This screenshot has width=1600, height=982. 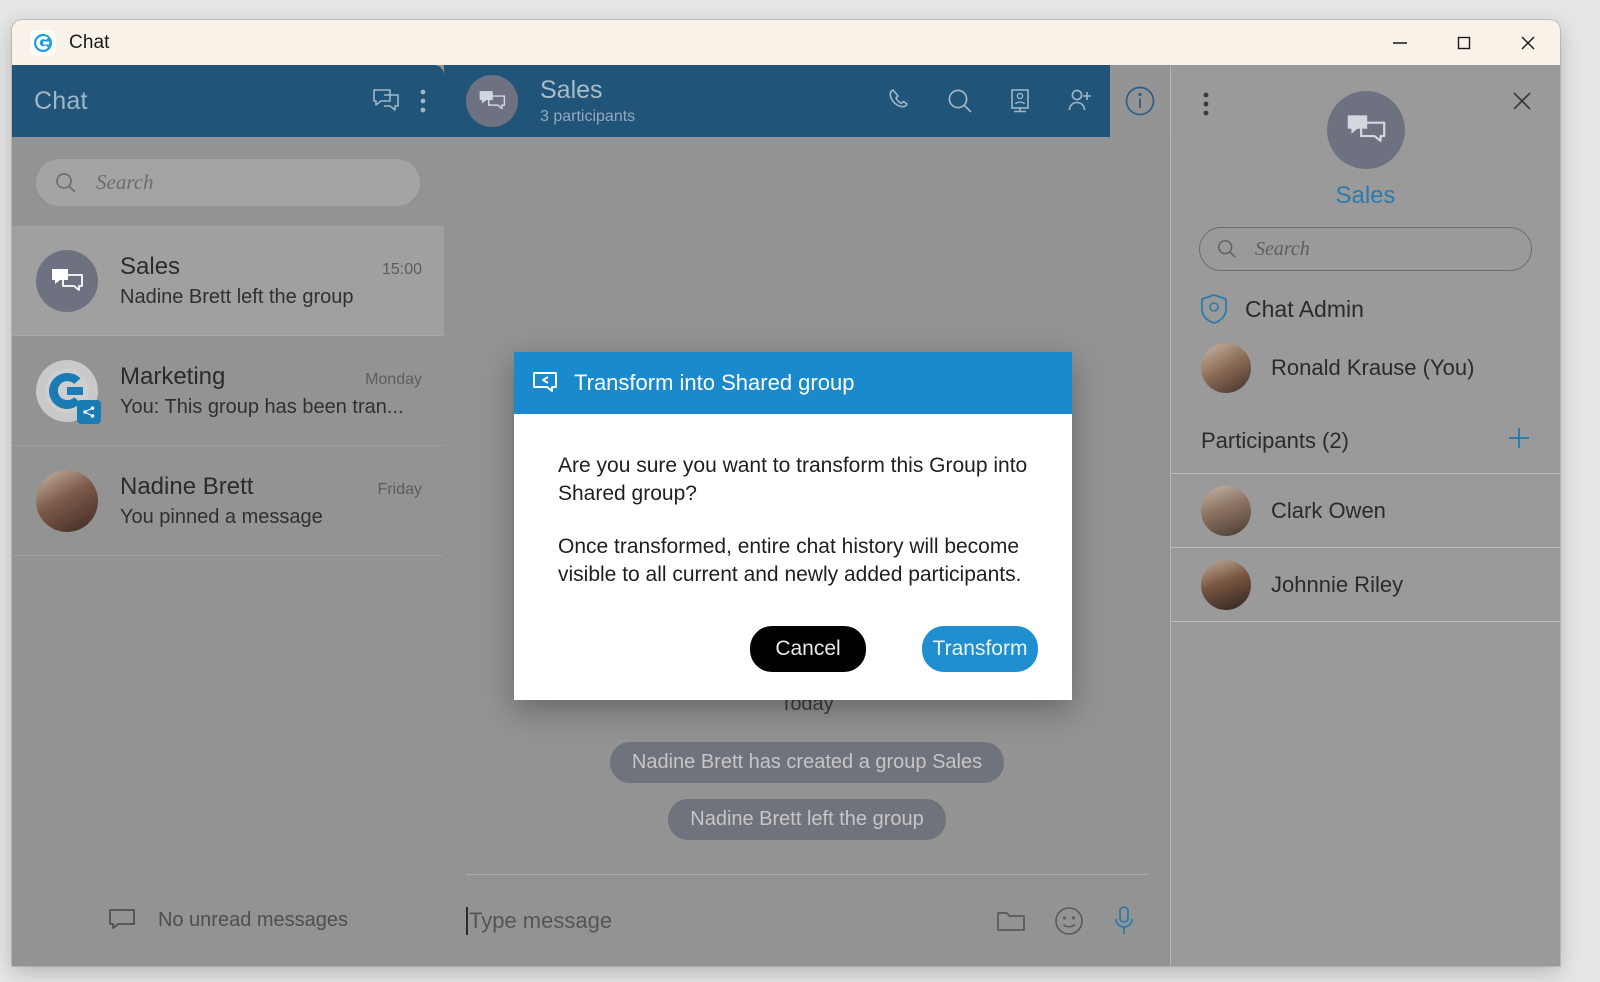 I want to click on chat-item-row-top: Sales 15:00, so click(x=271, y=267).